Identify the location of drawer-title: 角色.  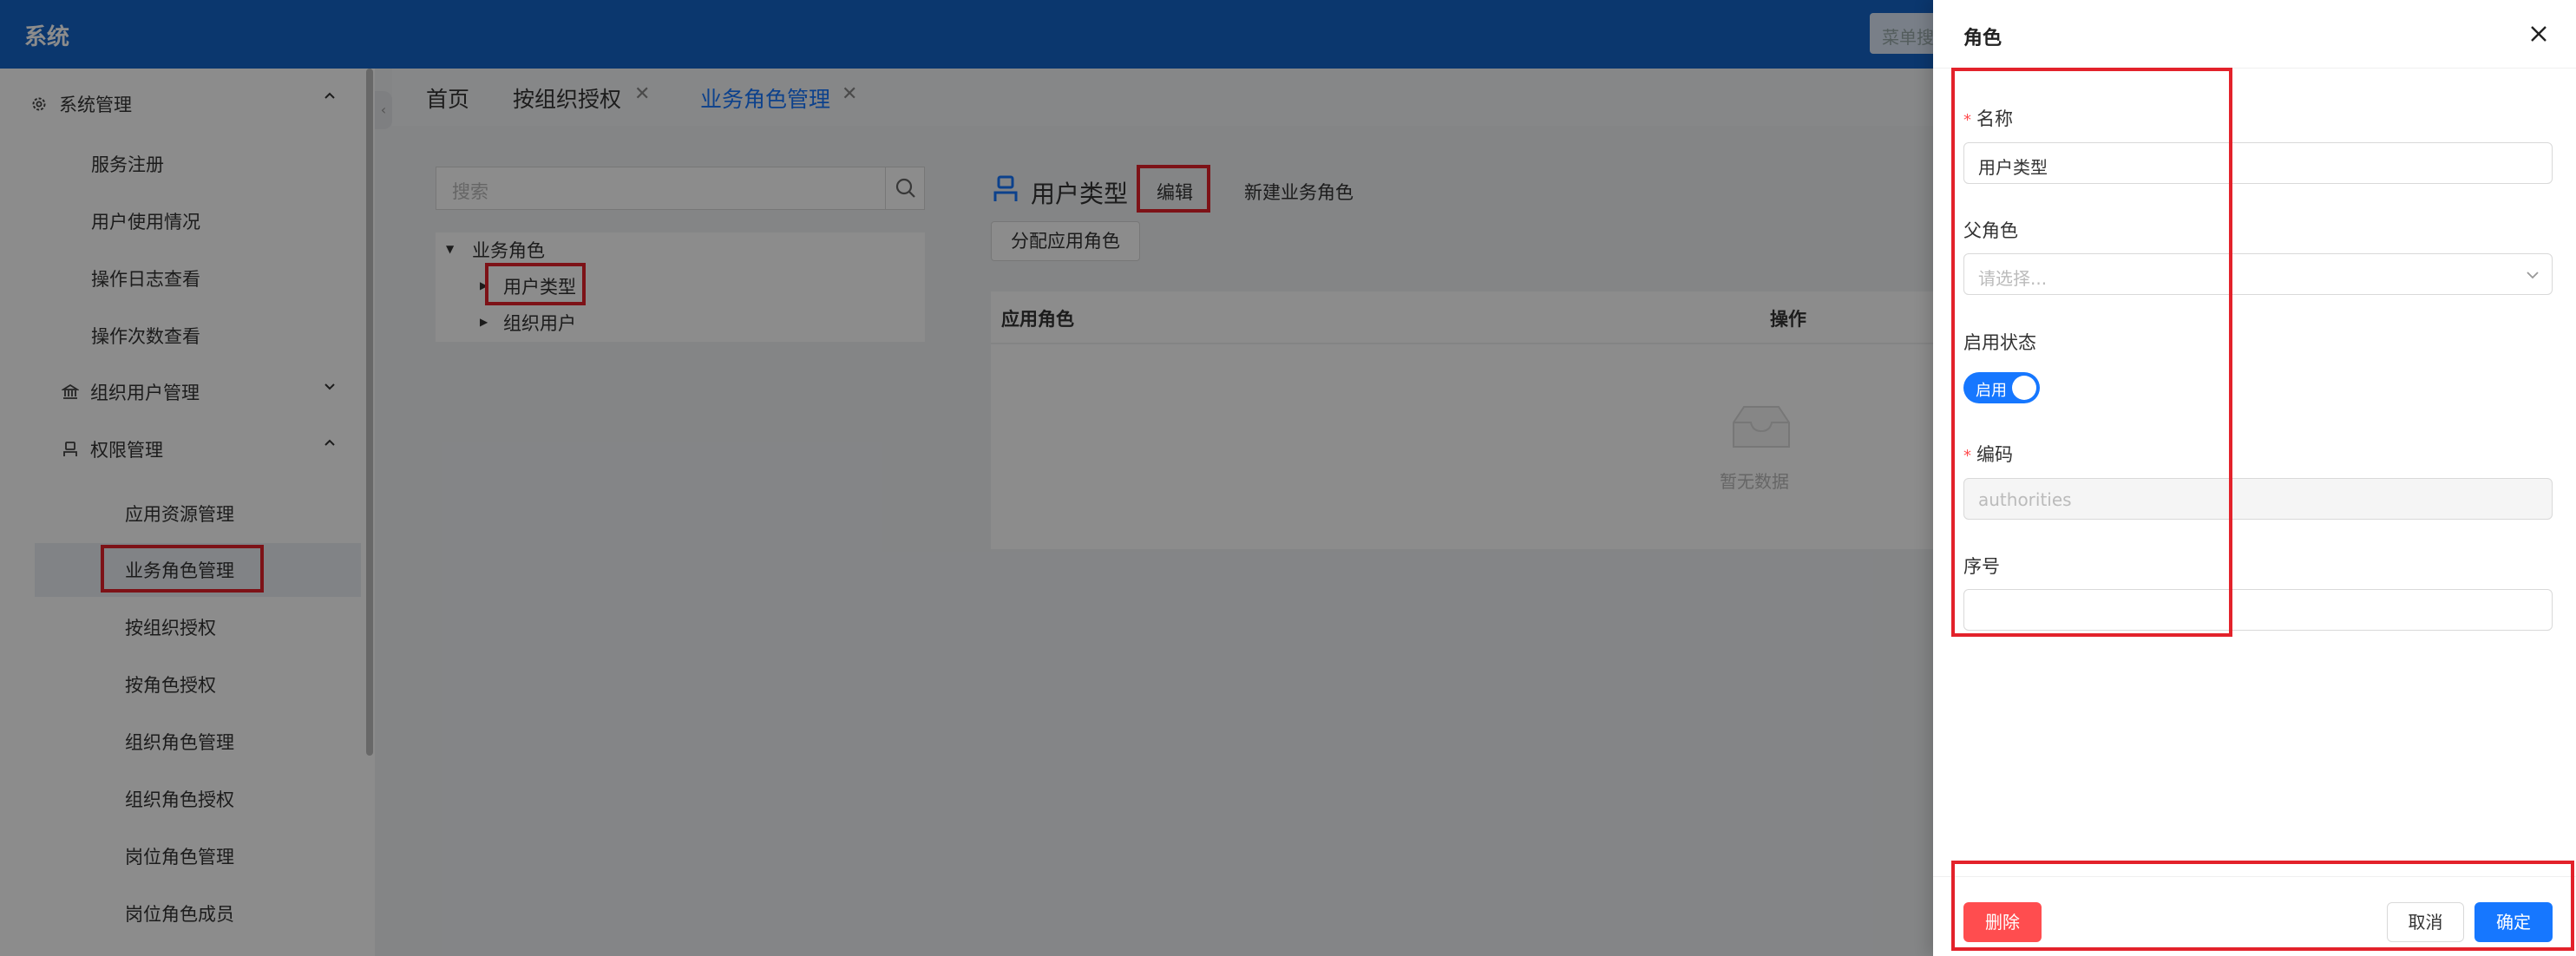
(1982, 38).